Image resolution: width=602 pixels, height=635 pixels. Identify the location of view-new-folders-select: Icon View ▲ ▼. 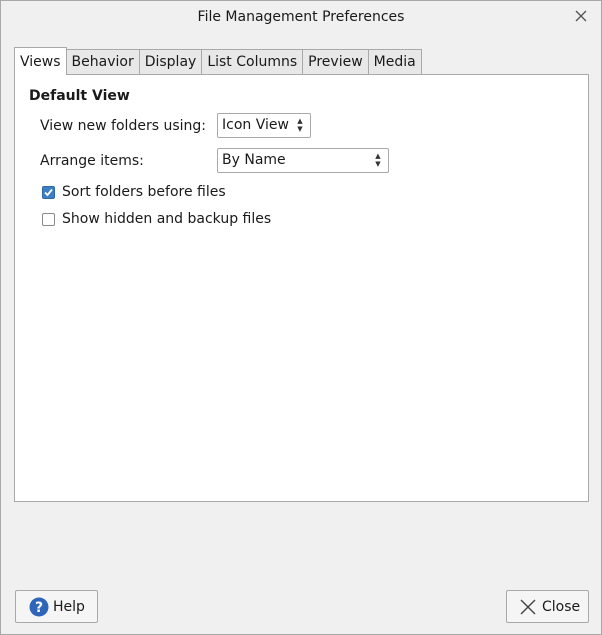
(264, 125).